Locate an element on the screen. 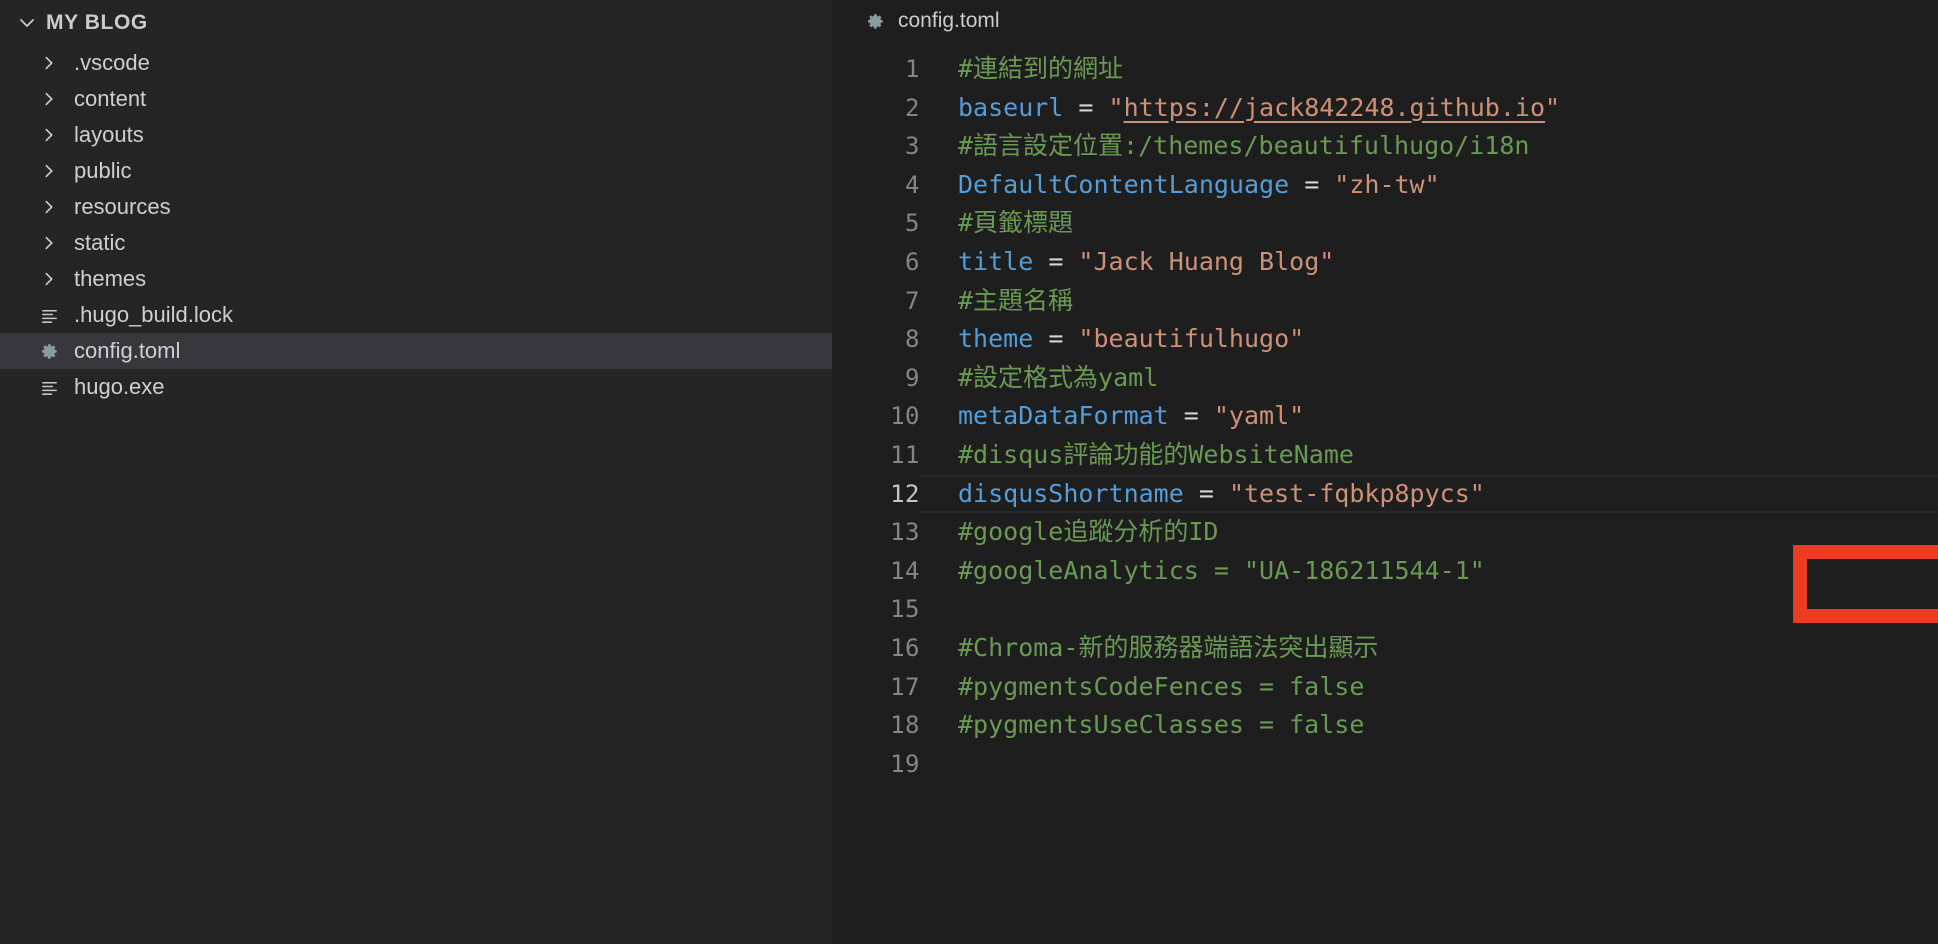  line-number: 8 is located at coordinates (912, 339).